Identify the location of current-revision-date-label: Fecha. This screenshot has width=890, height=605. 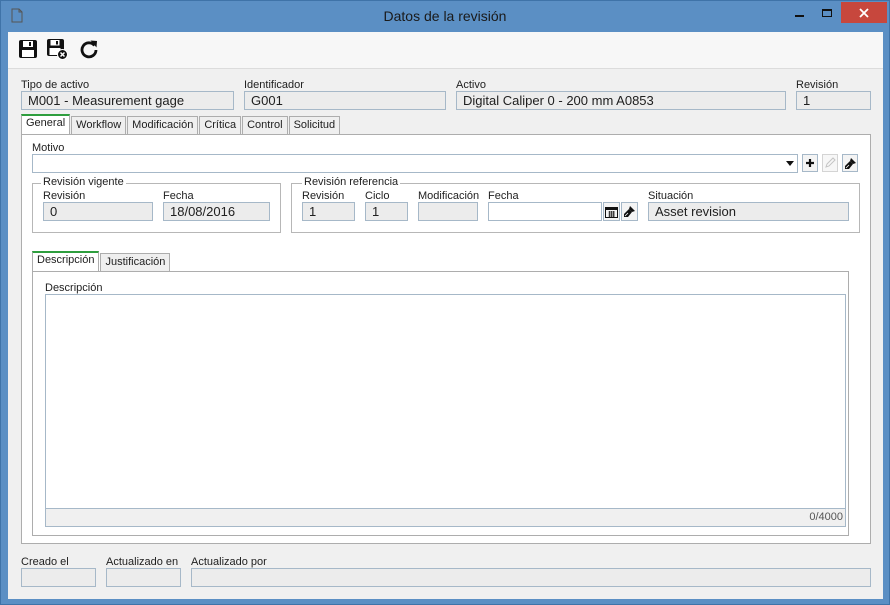
(178, 196).